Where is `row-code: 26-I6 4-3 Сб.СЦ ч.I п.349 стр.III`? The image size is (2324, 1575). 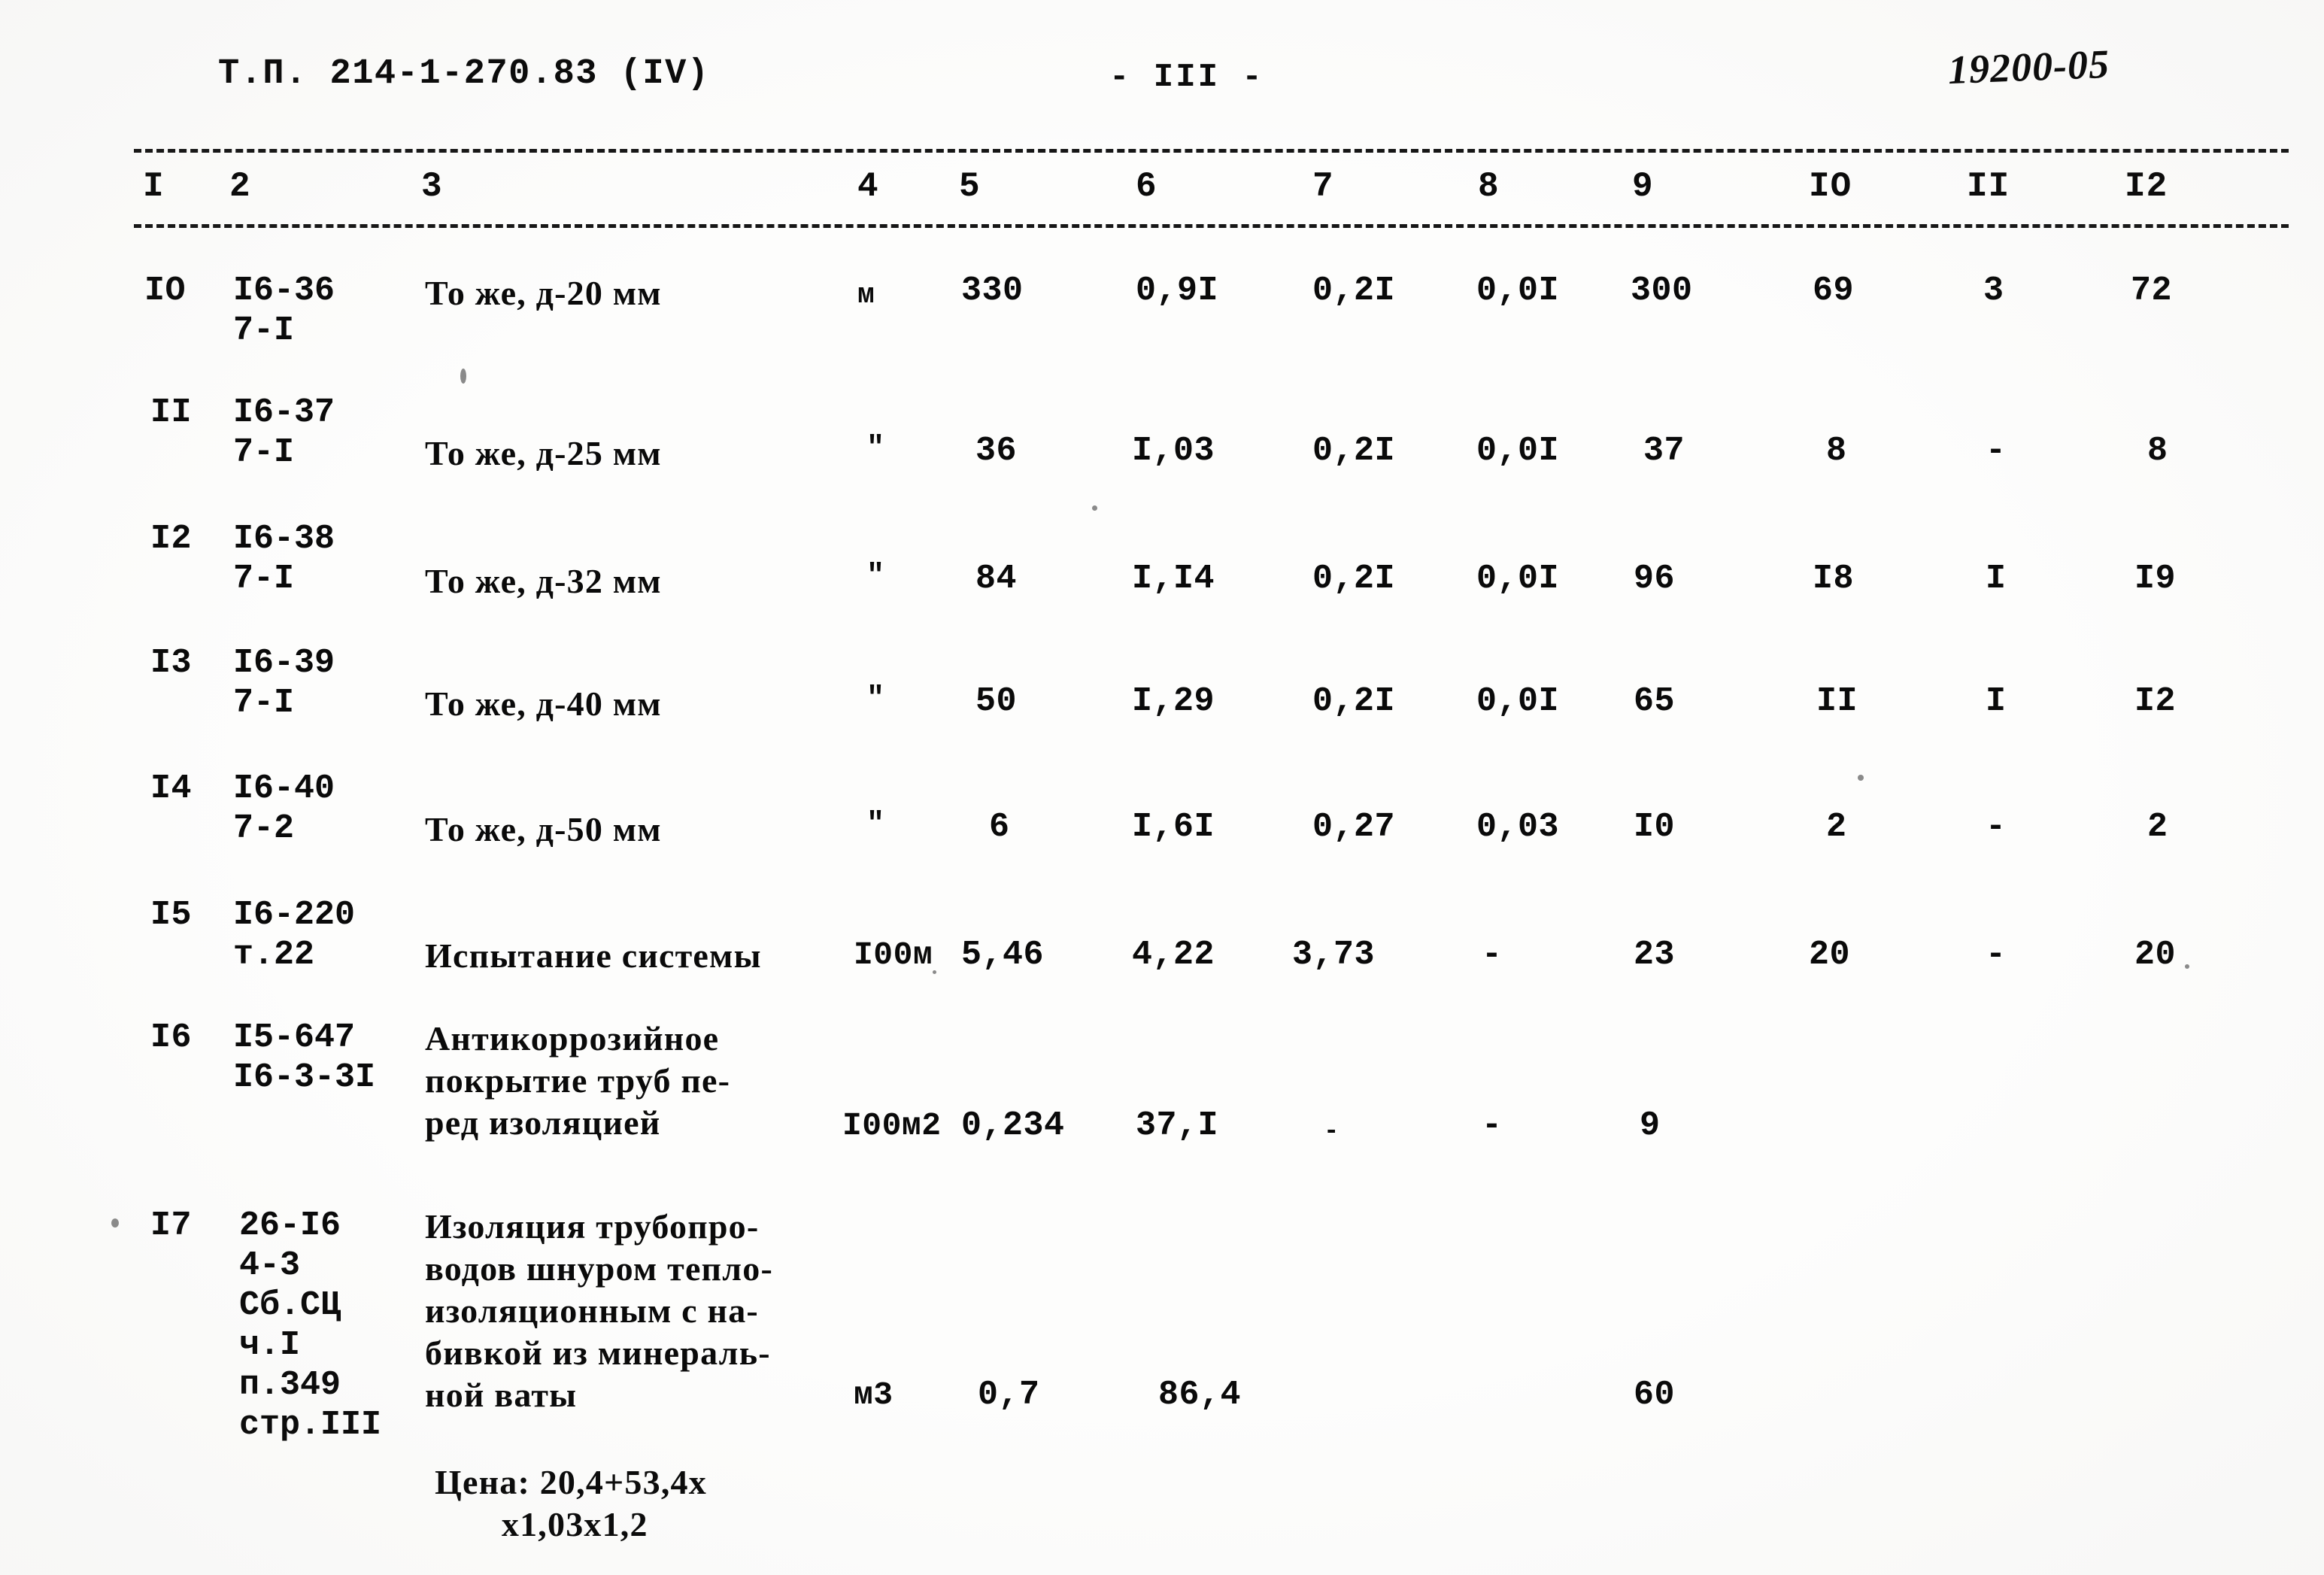
row-code: 26-I6 4-3 Сб.СЦ ч.I п.349 стр.III is located at coordinates (310, 1325).